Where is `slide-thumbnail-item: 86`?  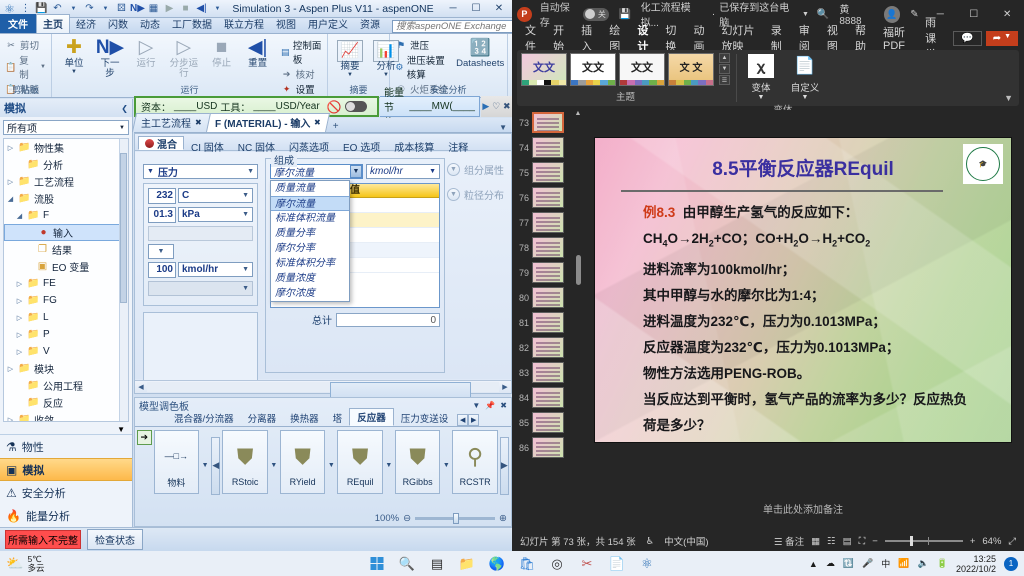
slide-thumbnail-item: 86 is located at coordinates (547, 447).